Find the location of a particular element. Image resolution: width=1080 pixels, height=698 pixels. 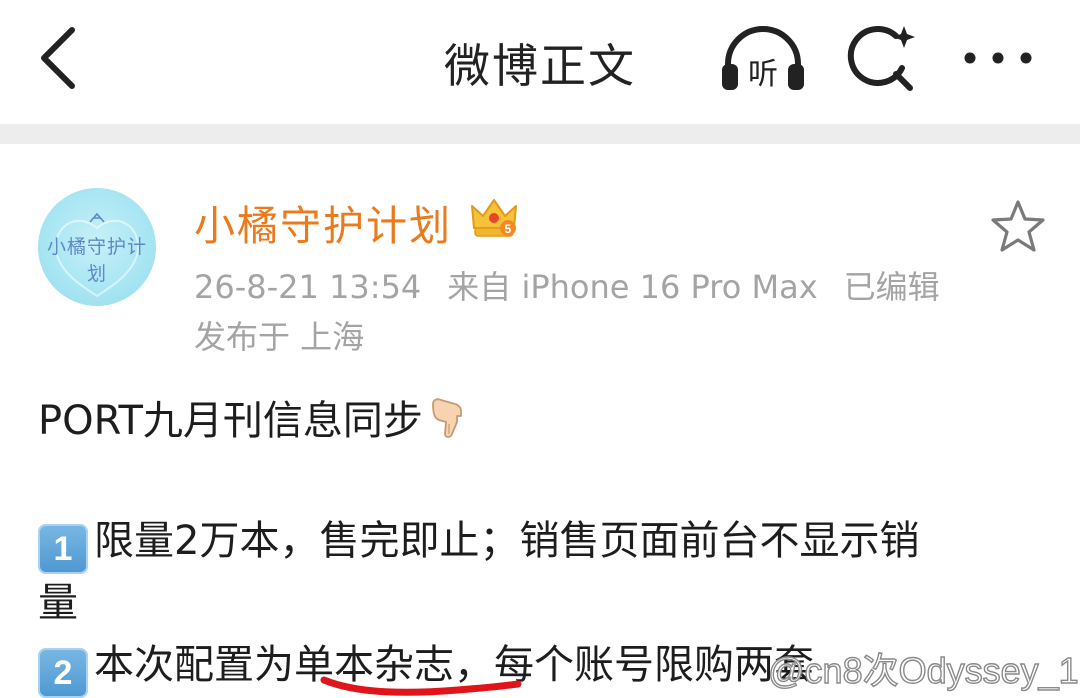

list-item-1: 1 限量2万本，售完即止；销售页面前台不显示销 is located at coordinates (478, 541).